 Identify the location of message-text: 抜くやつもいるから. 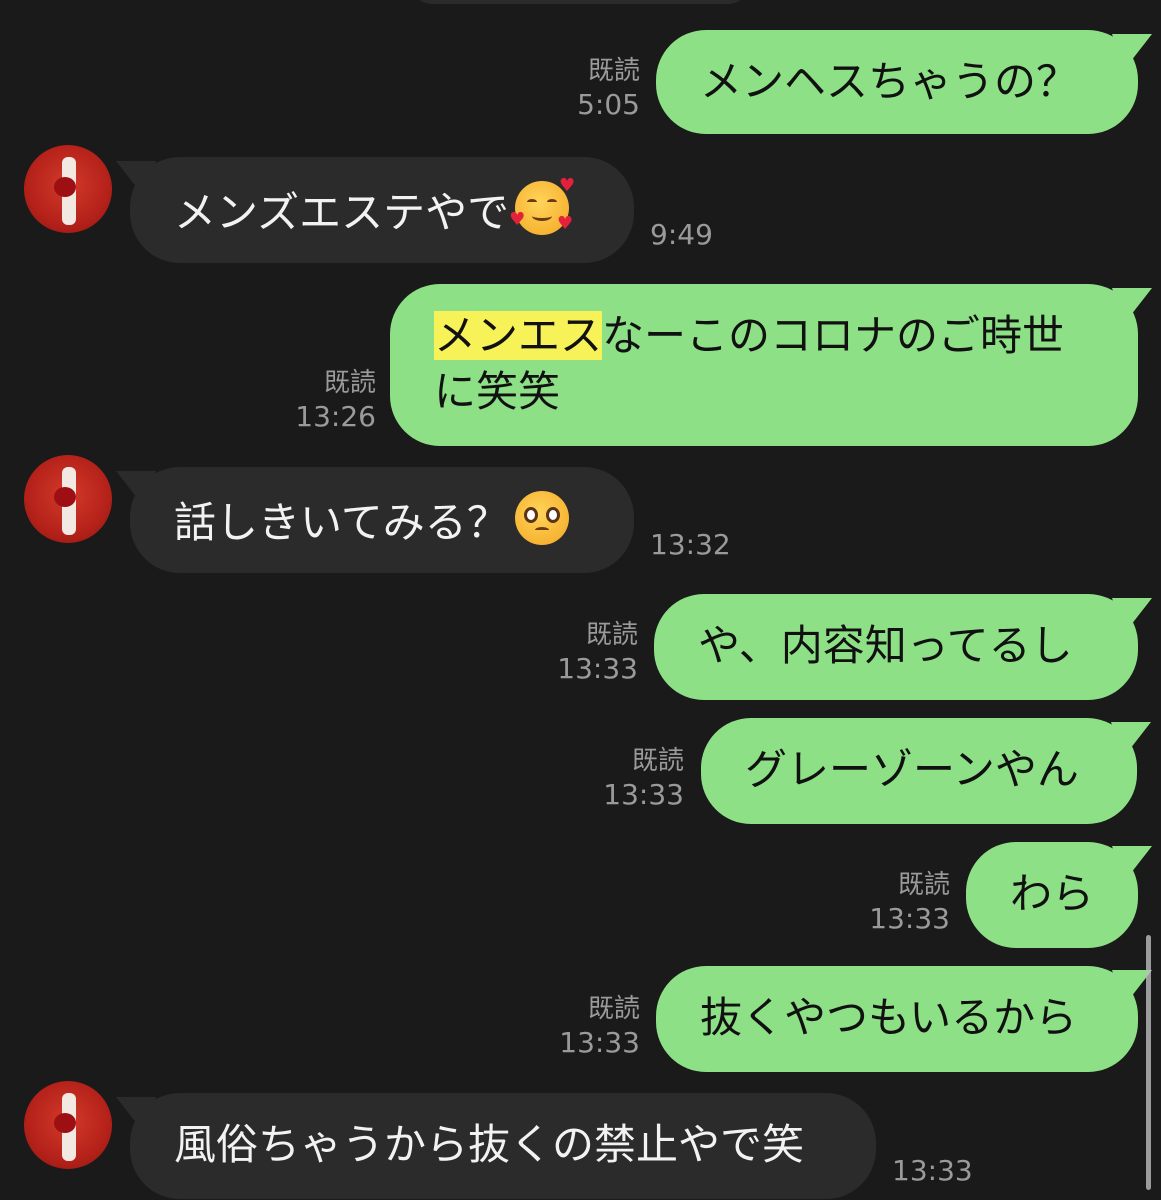
(889, 1017).